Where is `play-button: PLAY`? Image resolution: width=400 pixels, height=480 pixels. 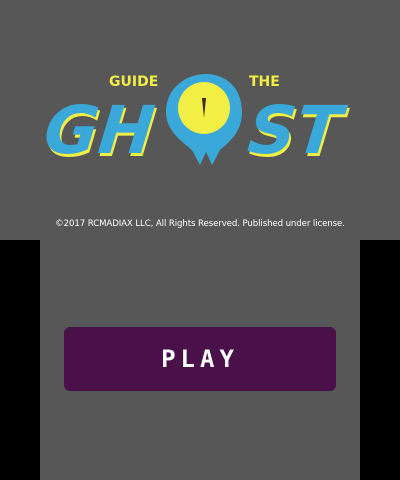
play-button: PLAY is located at coordinates (200, 359).